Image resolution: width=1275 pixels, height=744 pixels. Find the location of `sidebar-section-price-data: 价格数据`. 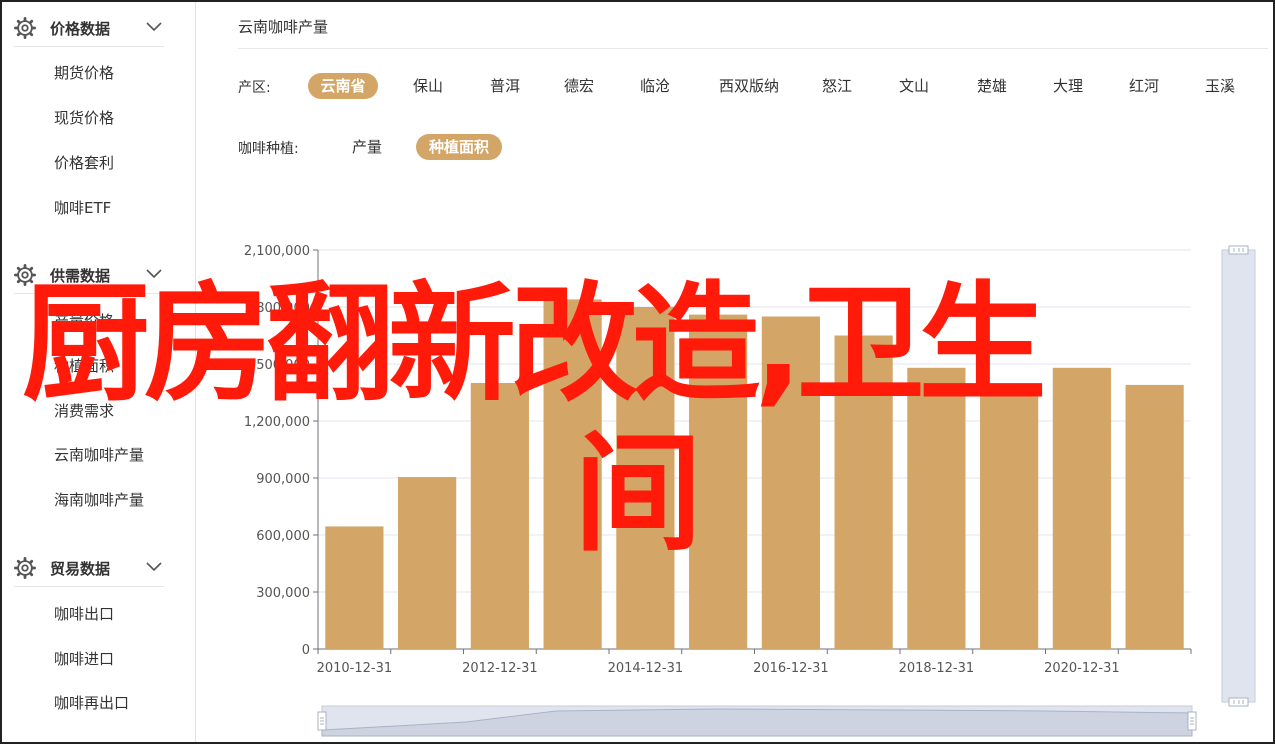

sidebar-section-price-data: 价格数据 is located at coordinates (89, 28).